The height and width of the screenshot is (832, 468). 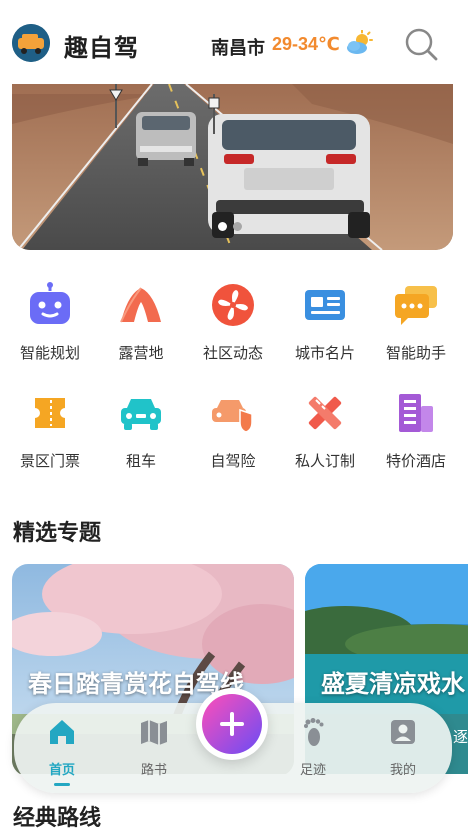 What do you see at coordinates (222, 226) in the screenshot?
I see `banner-dot-active` at bounding box center [222, 226].